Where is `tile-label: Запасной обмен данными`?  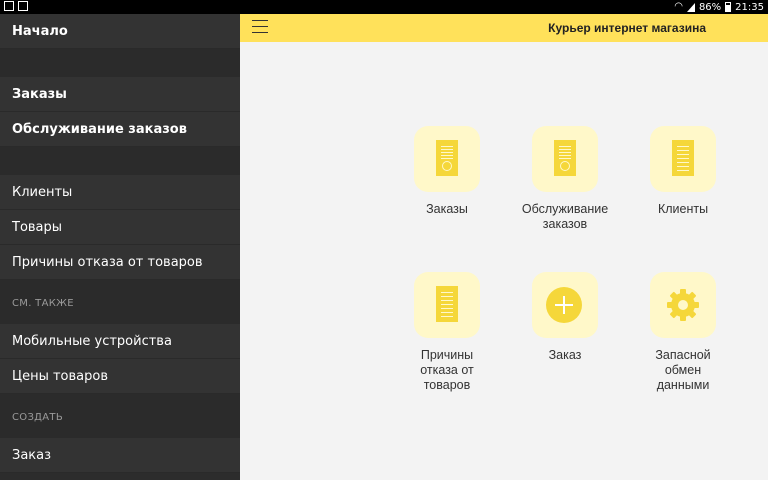 tile-label: Запасной обмен данными is located at coordinates (683, 370).